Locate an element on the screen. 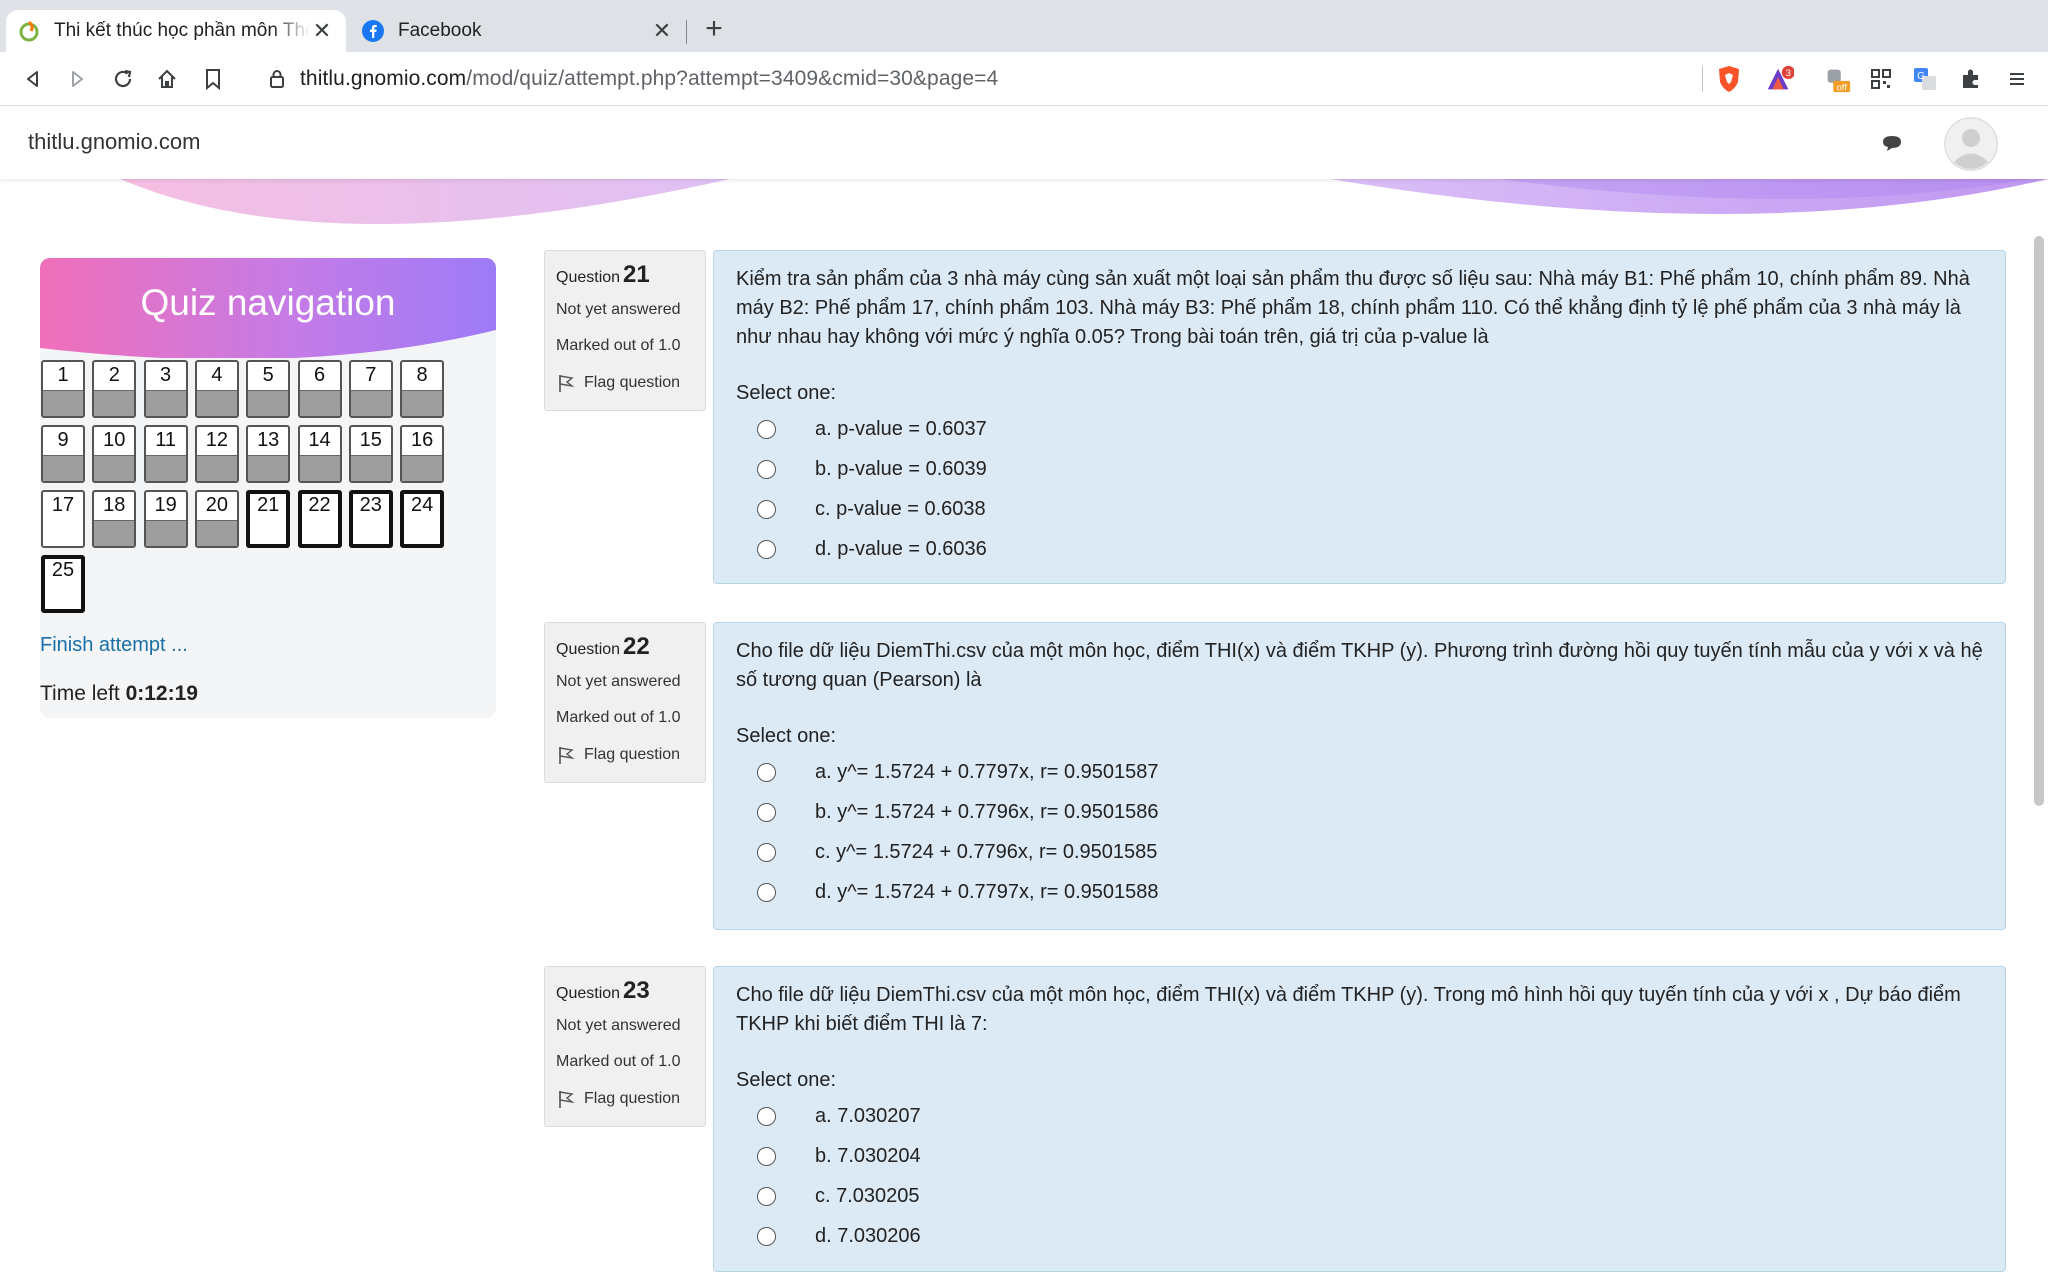 The width and height of the screenshot is (2048, 1280). brave-rewards-icon: 3 is located at coordinates (1779, 79).